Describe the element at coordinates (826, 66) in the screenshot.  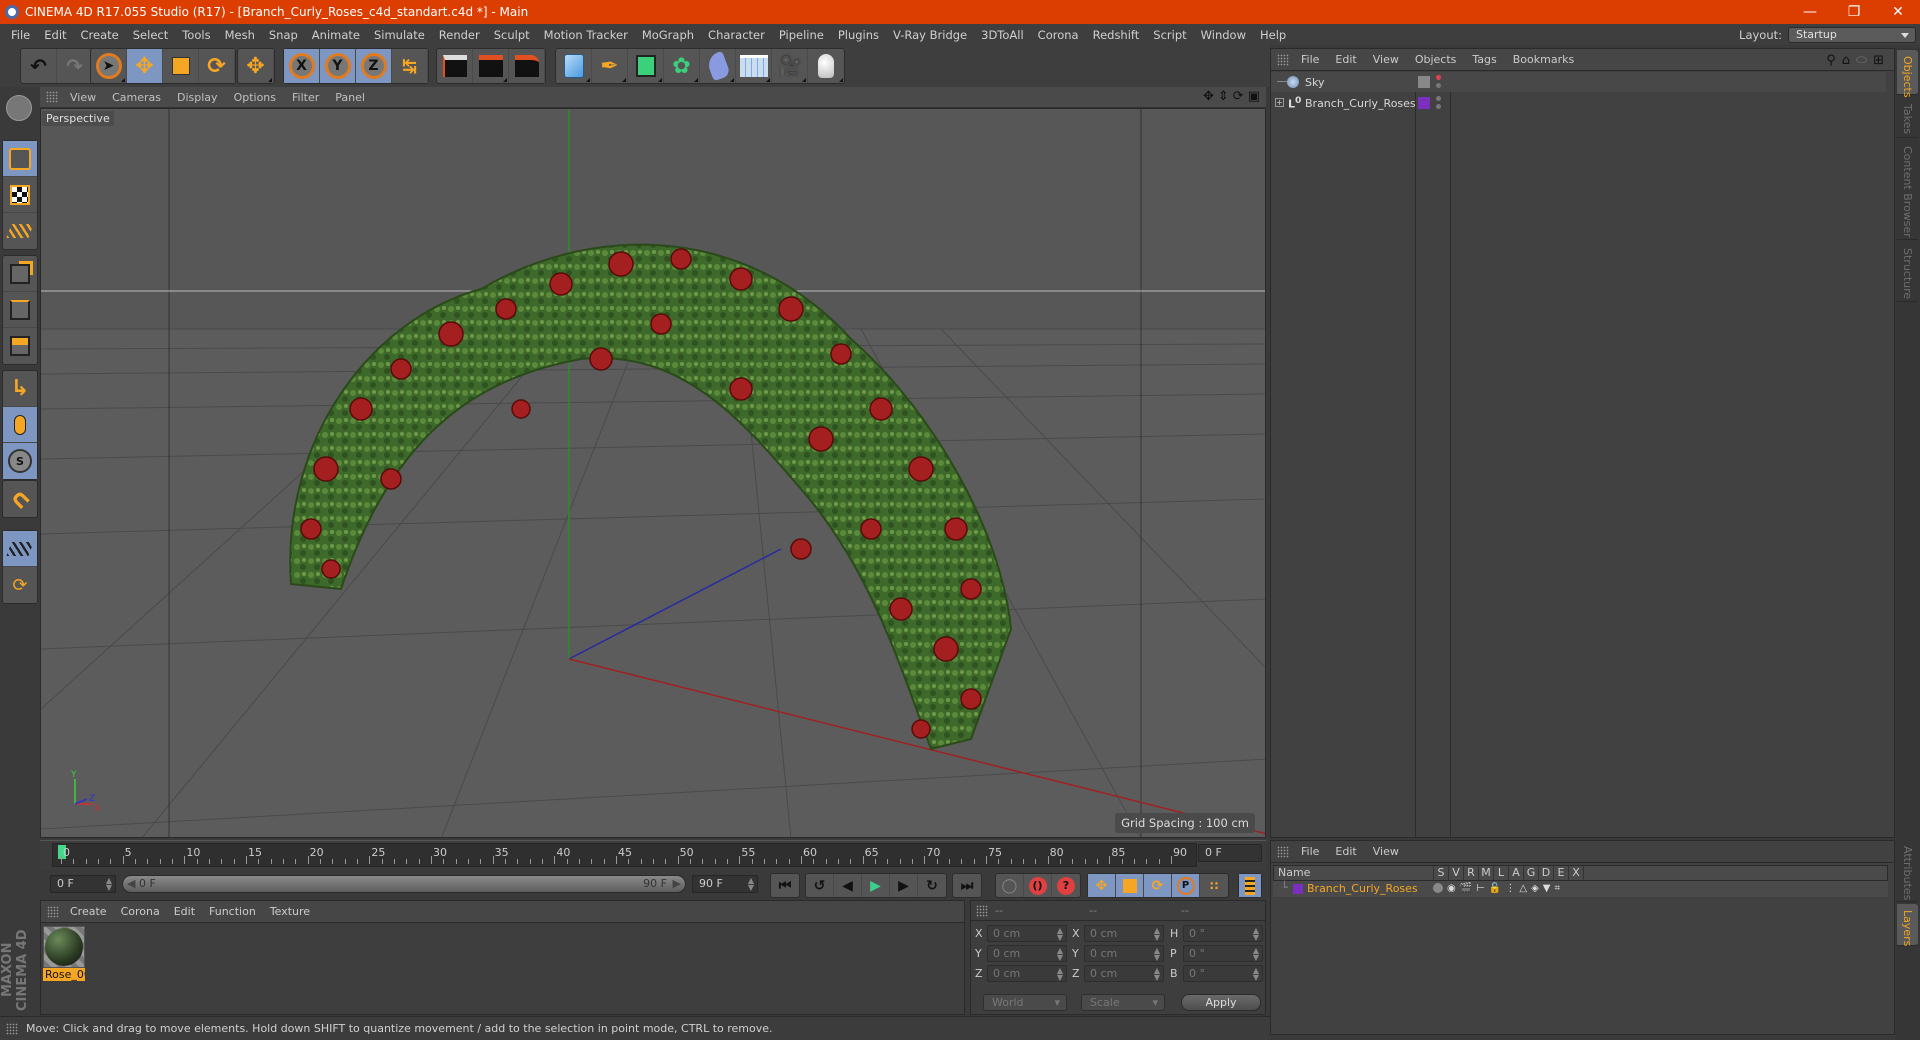
I see `light-button` at that location.